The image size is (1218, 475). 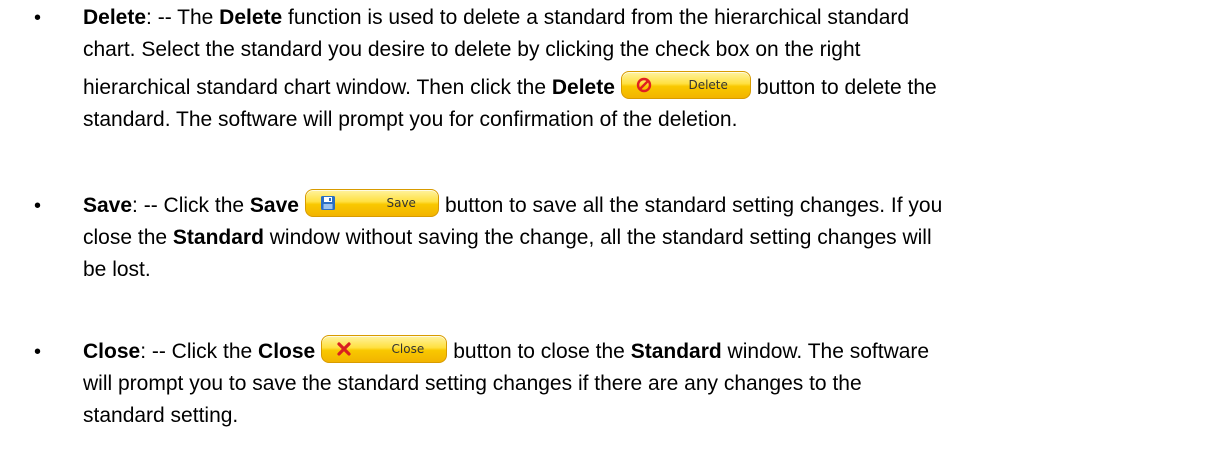 What do you see at coordinates (408, 349) in the screenshot?
I see `close-button-label: Close` at bounding box center [408, 349].